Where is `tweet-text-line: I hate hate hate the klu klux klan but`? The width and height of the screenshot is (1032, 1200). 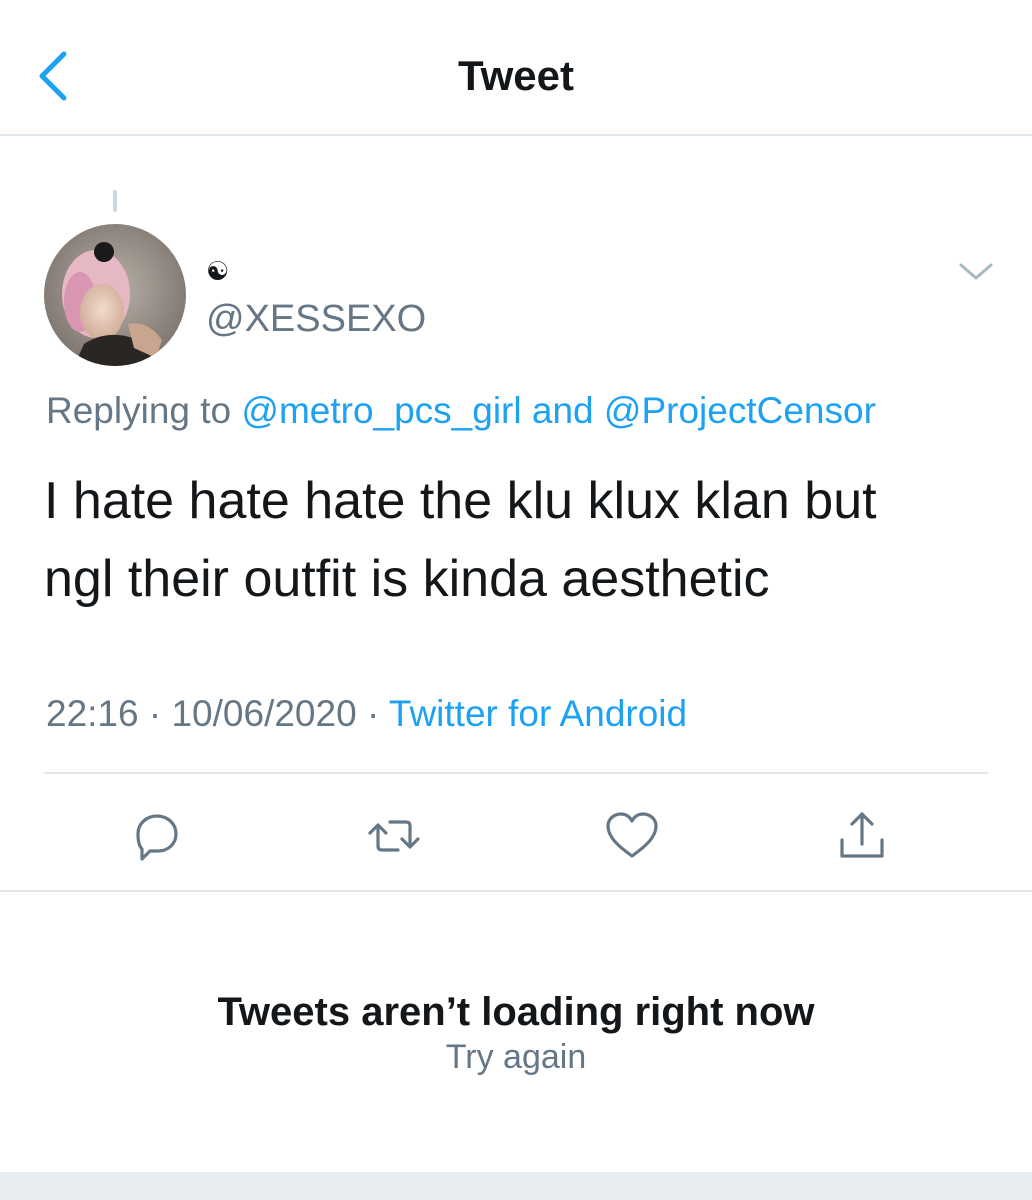
tweet-text-line: I hate hate hate the klu klux klan but is located at coordinates (460, 501).